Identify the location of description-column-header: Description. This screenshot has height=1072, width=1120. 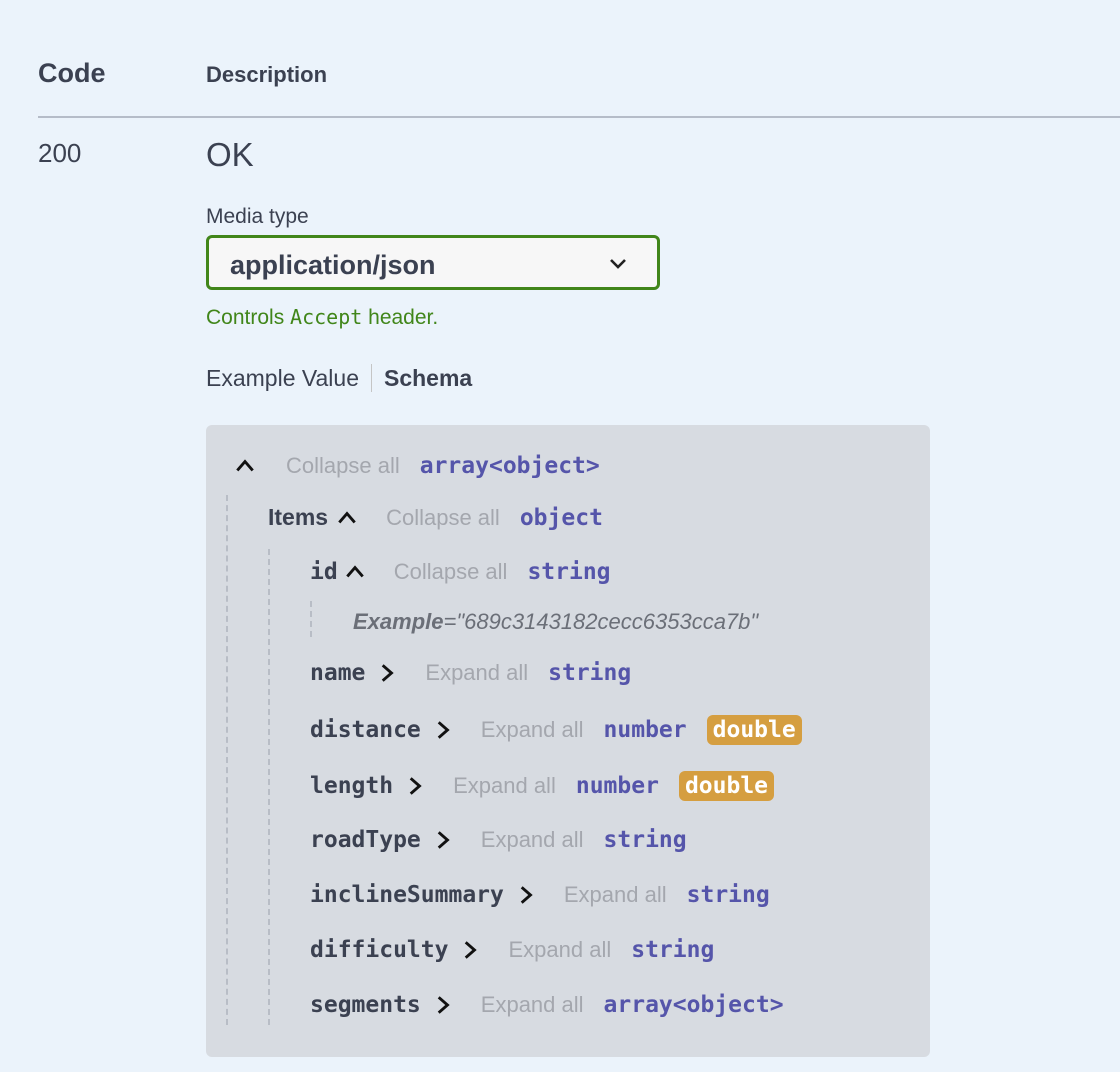
(267, 74).